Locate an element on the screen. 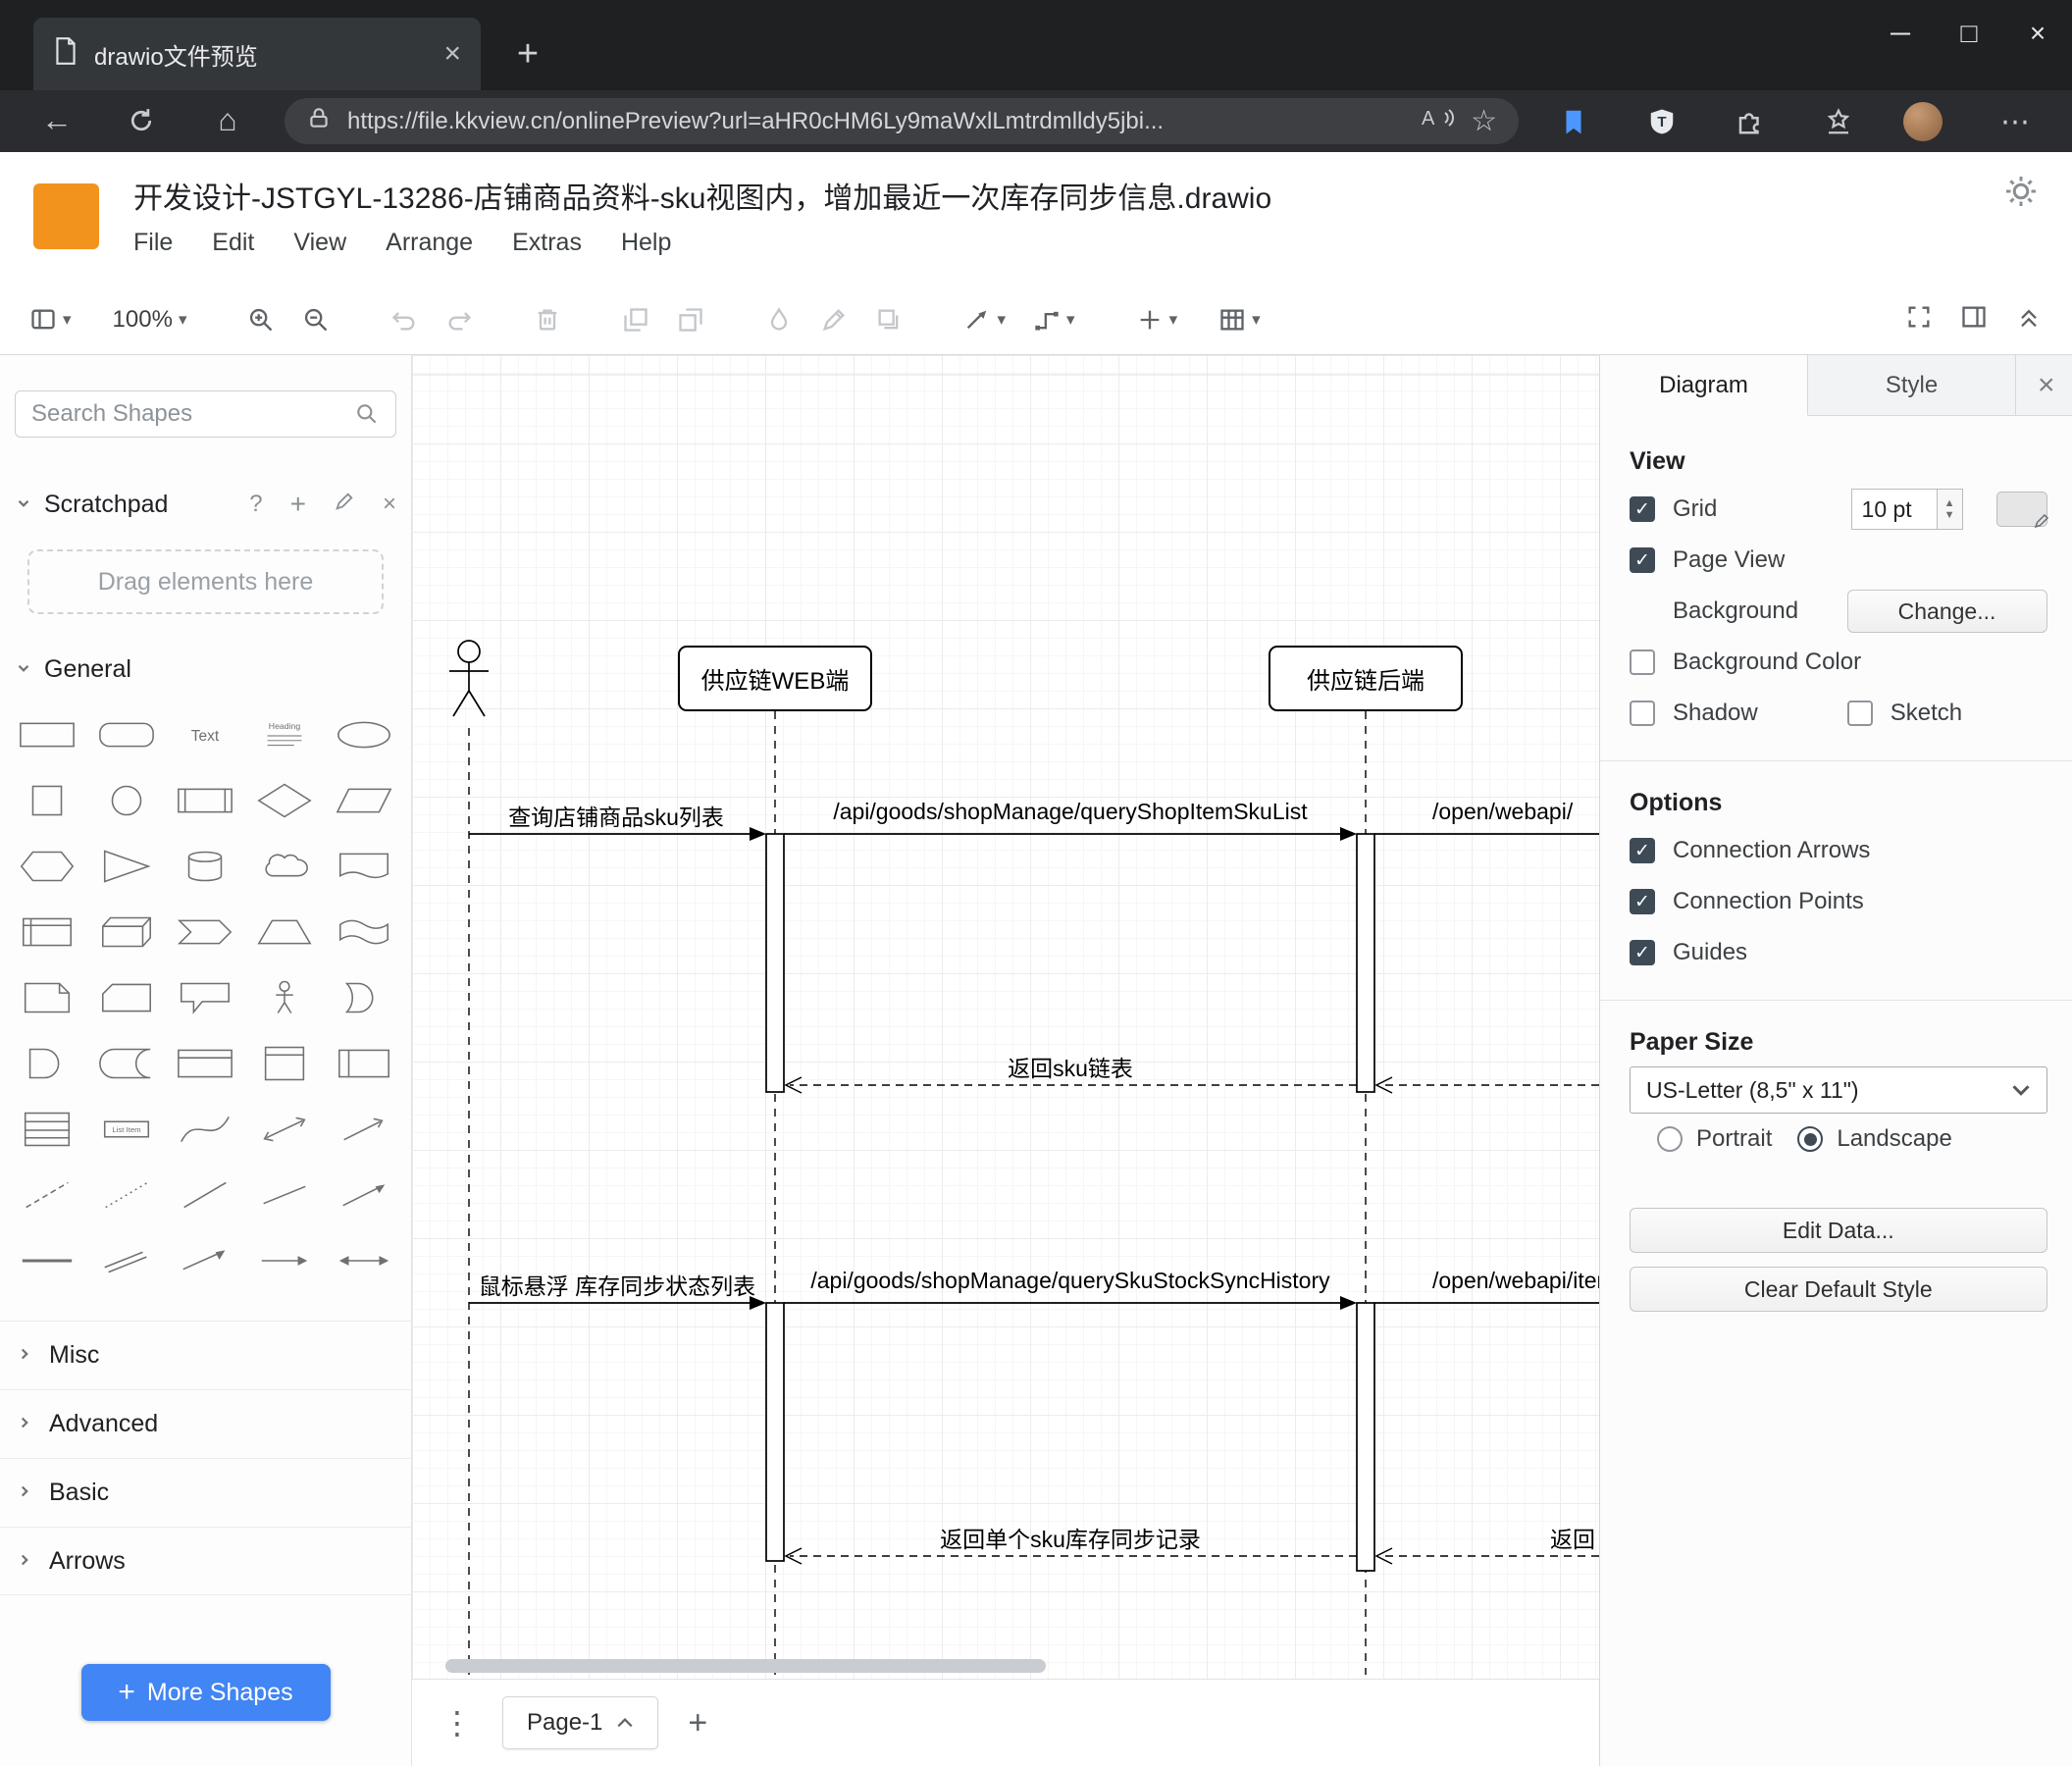 The image size is (2072, 1766). grid-checkbox: ✓ is located at coordinates (1642, 509).